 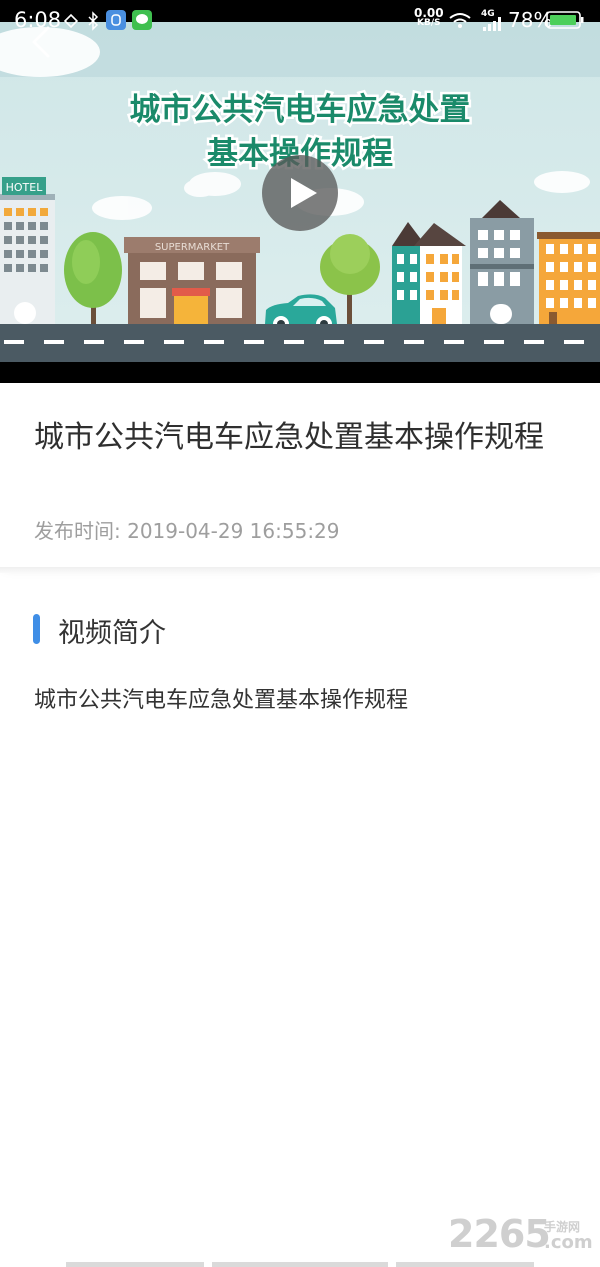 I want to click on back-button, so click(x=42, y=42).